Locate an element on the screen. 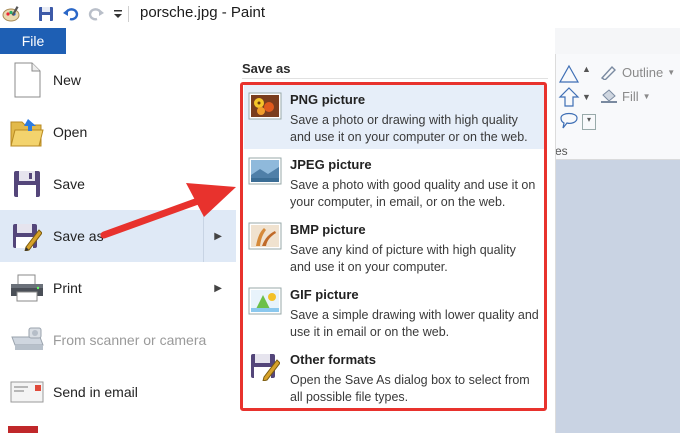  paint-app-icon is located at coordinates (12, 14).